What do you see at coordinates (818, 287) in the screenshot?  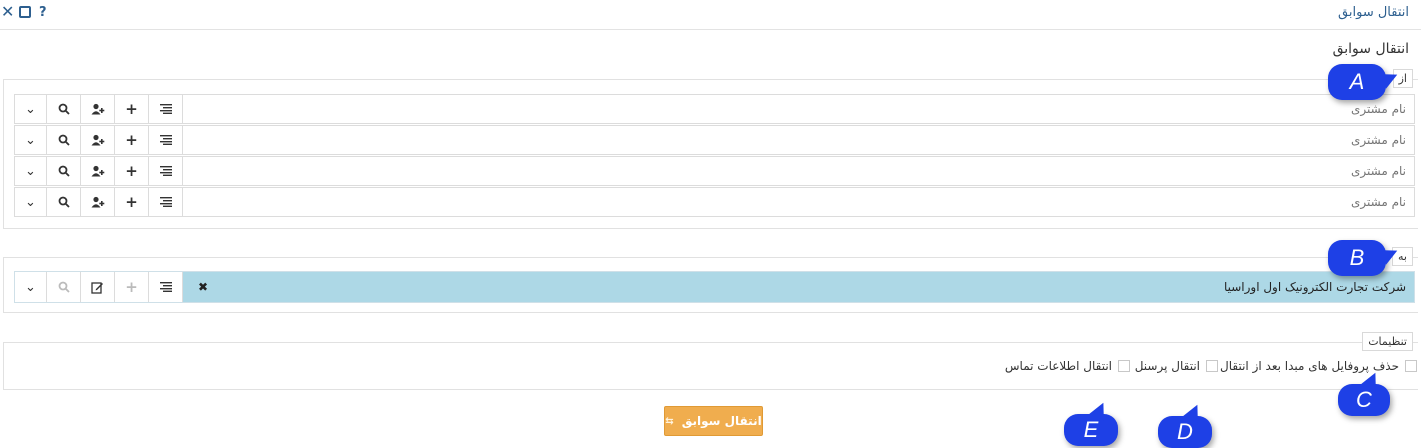 I see `target-customer-input` at bounding box center [818, 287].